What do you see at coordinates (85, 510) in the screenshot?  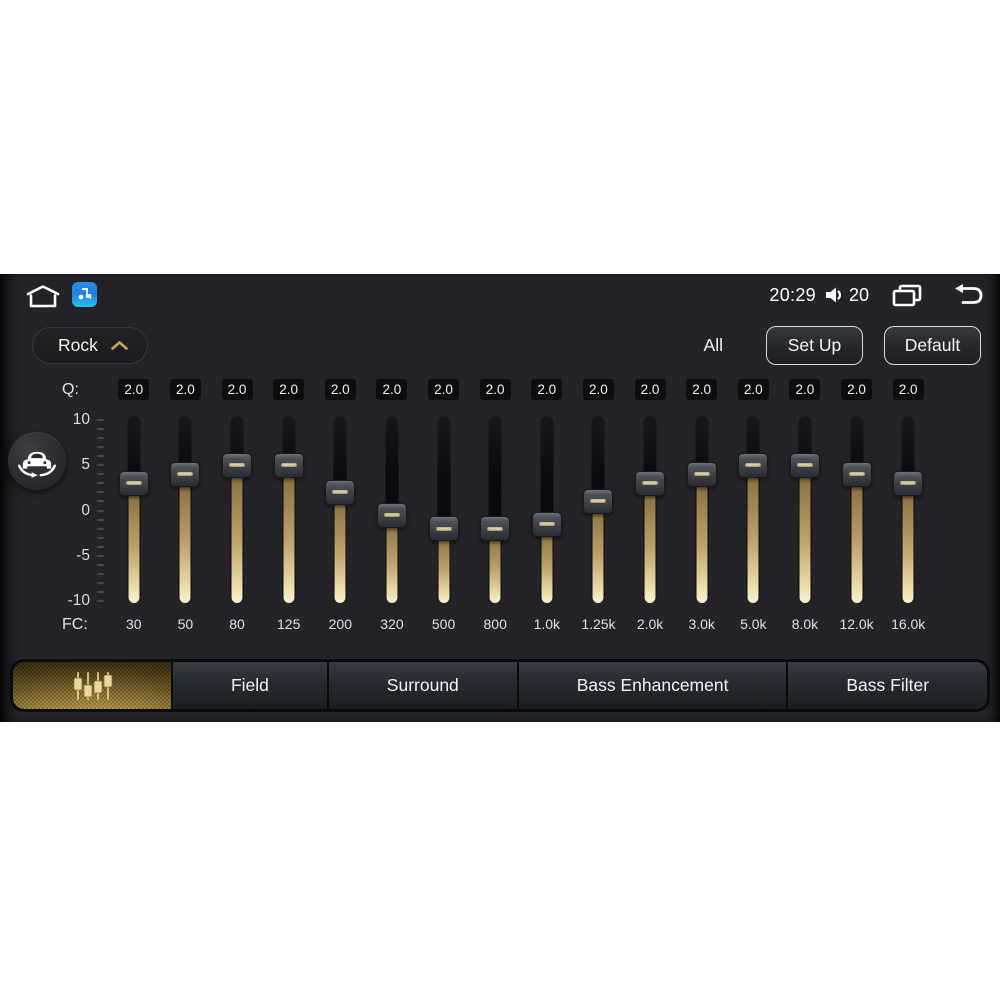 I see `gain-scale-label: 0` at bounding box center [85, 510].